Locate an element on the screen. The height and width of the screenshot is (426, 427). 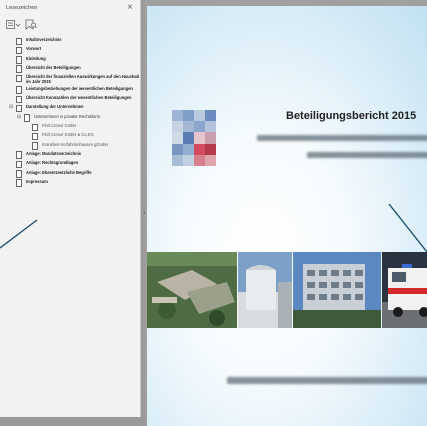
list-options-icon is located at coordinates (13, 24).